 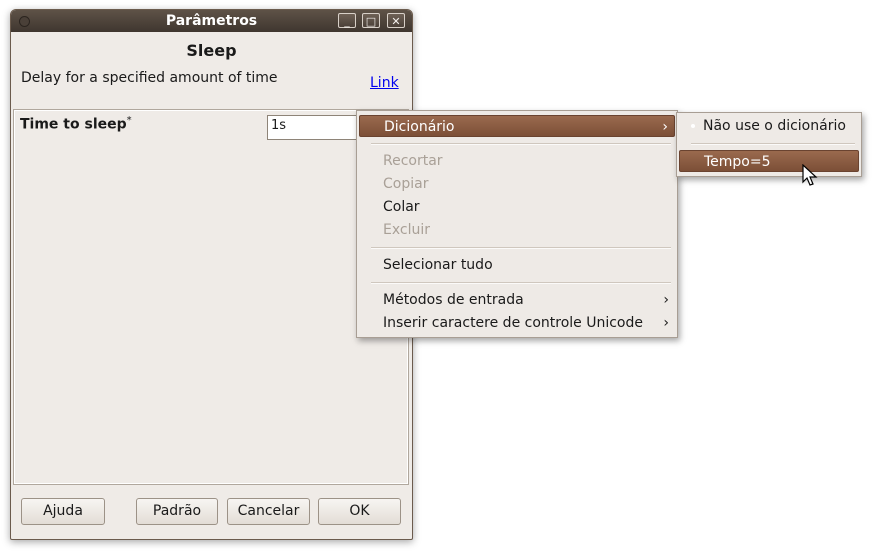 What do you see at coordinates (774, 126) in the screenshot?
I see `submenu-item-label: Não use o dicionário` at bounding box center [774, 126].